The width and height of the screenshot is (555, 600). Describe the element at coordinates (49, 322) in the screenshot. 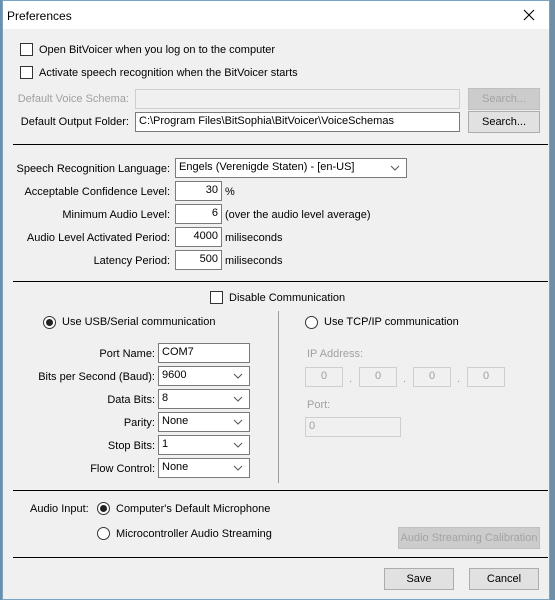

I see `usb-serial-radio` at that location.